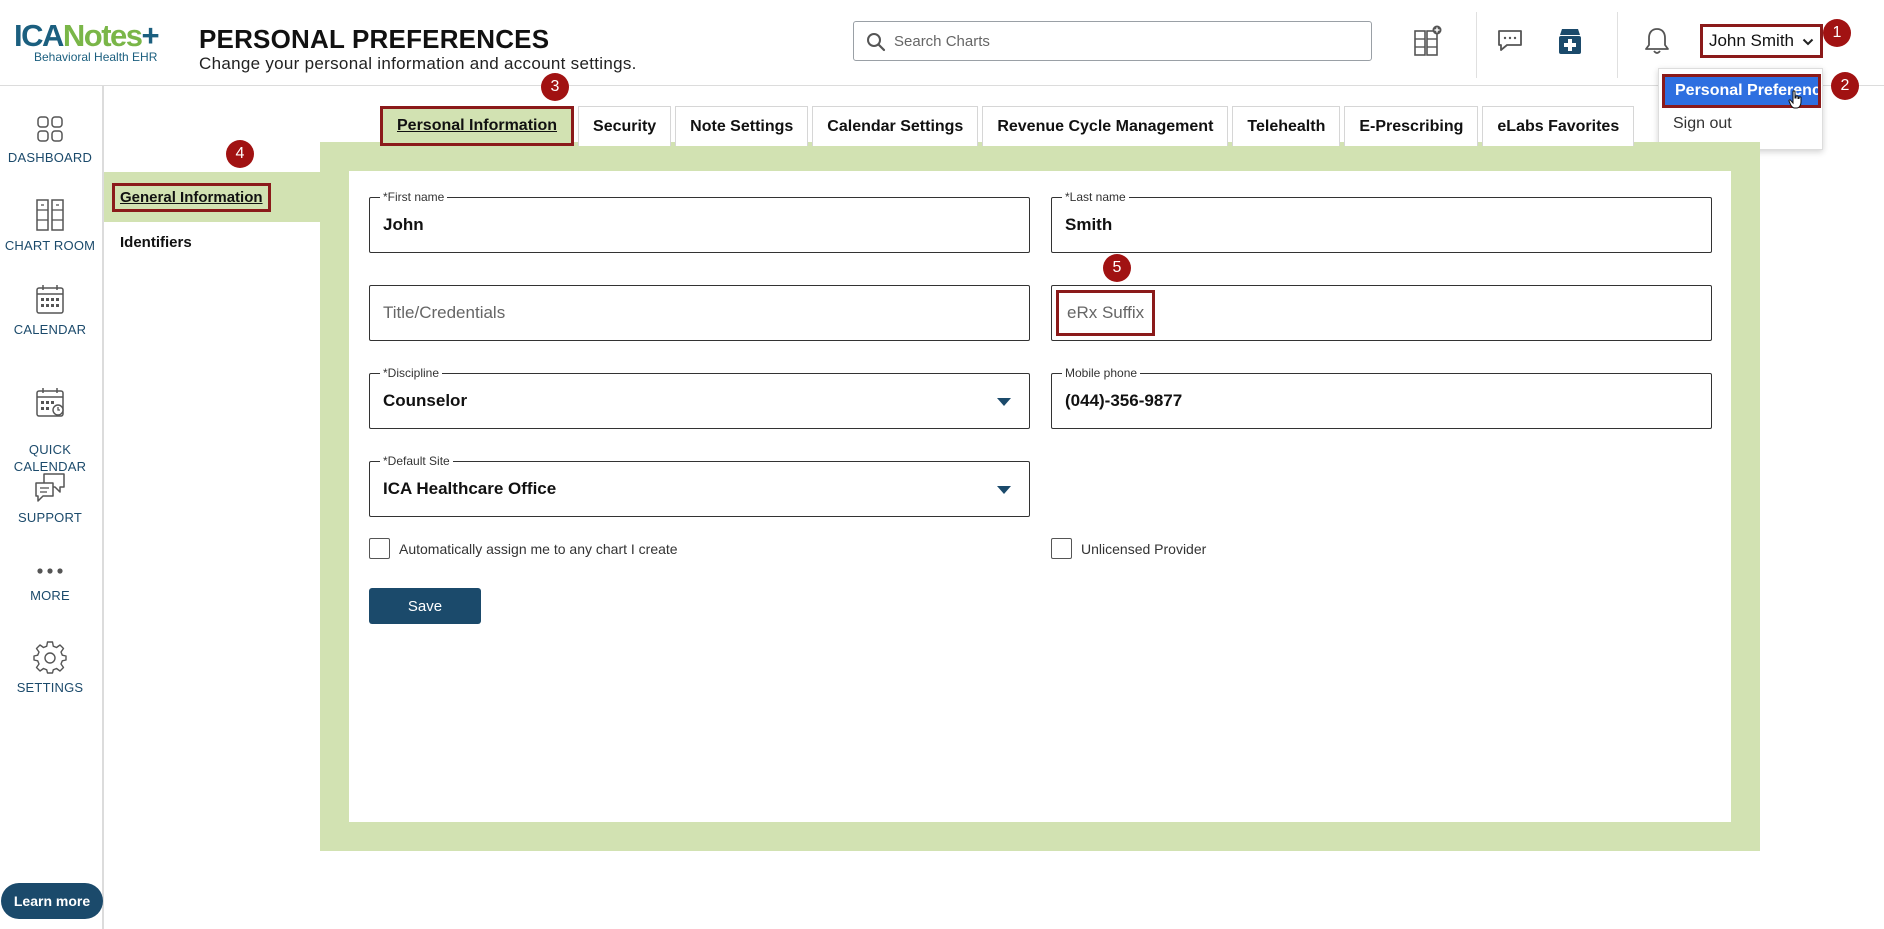 The image size is (1884, 929). What do you see at coordinates (50, 458) in the screenshot?
I see `nav-label: QUICK CALENDAR` at bounding box center [50, 458].